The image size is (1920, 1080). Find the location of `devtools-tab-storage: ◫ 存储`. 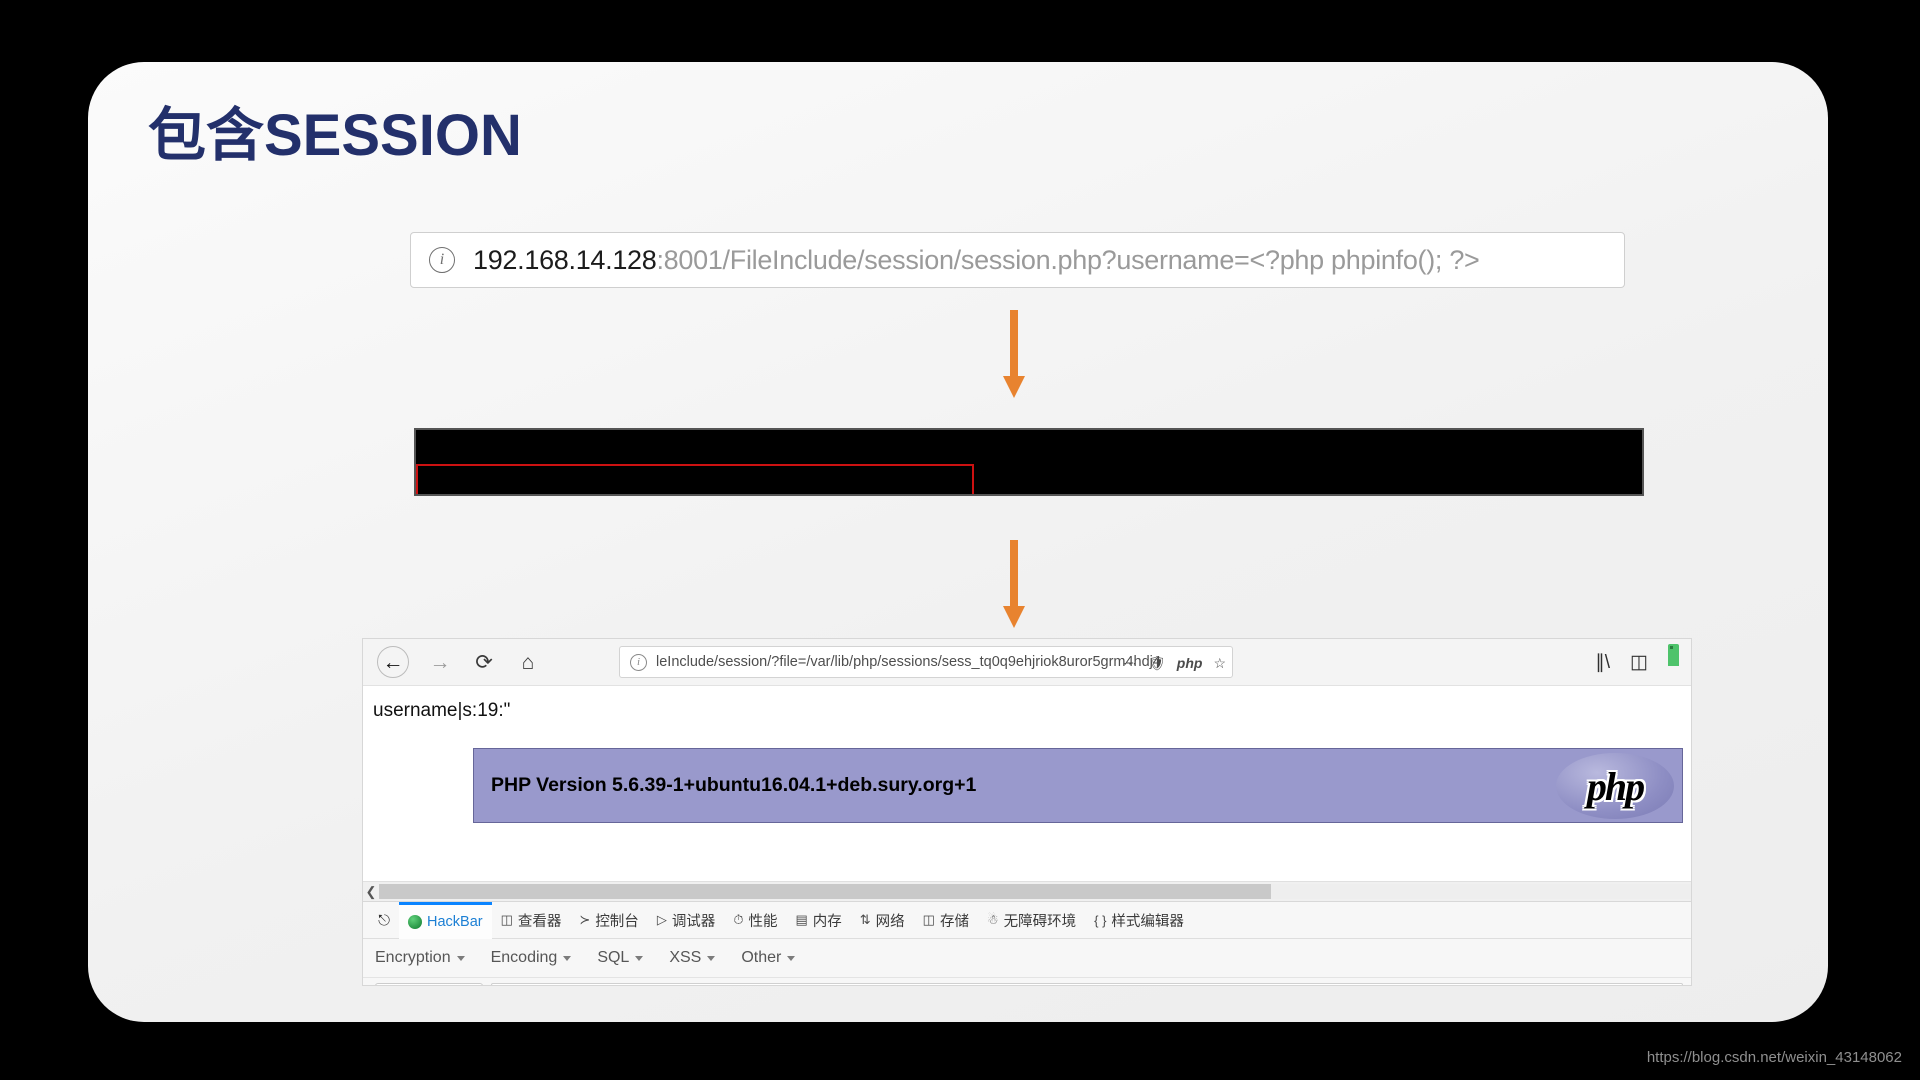

devtools-tab-storage: ◫ 存储 is located at coordinates (946, 920).